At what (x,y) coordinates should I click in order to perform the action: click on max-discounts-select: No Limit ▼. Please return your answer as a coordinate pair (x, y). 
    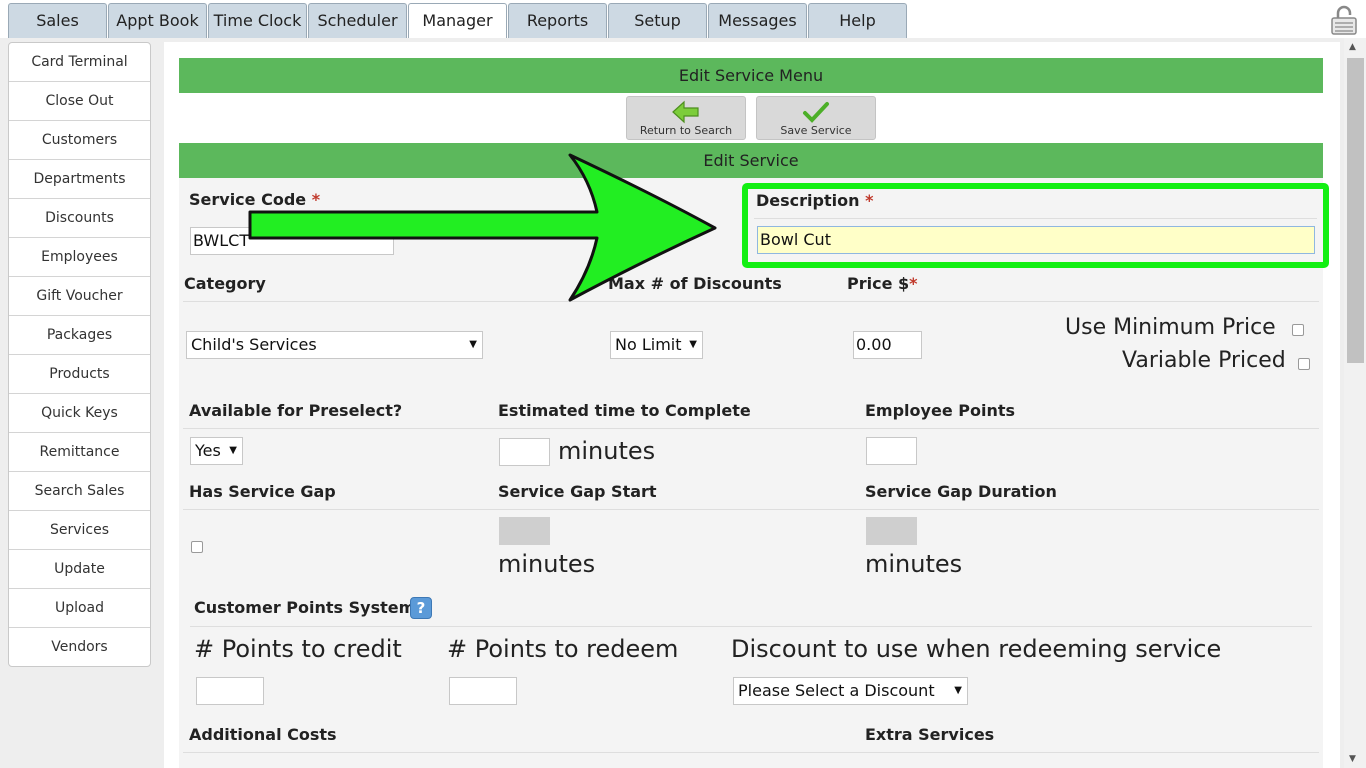
    Looking at the image, I should click on (656, 345).